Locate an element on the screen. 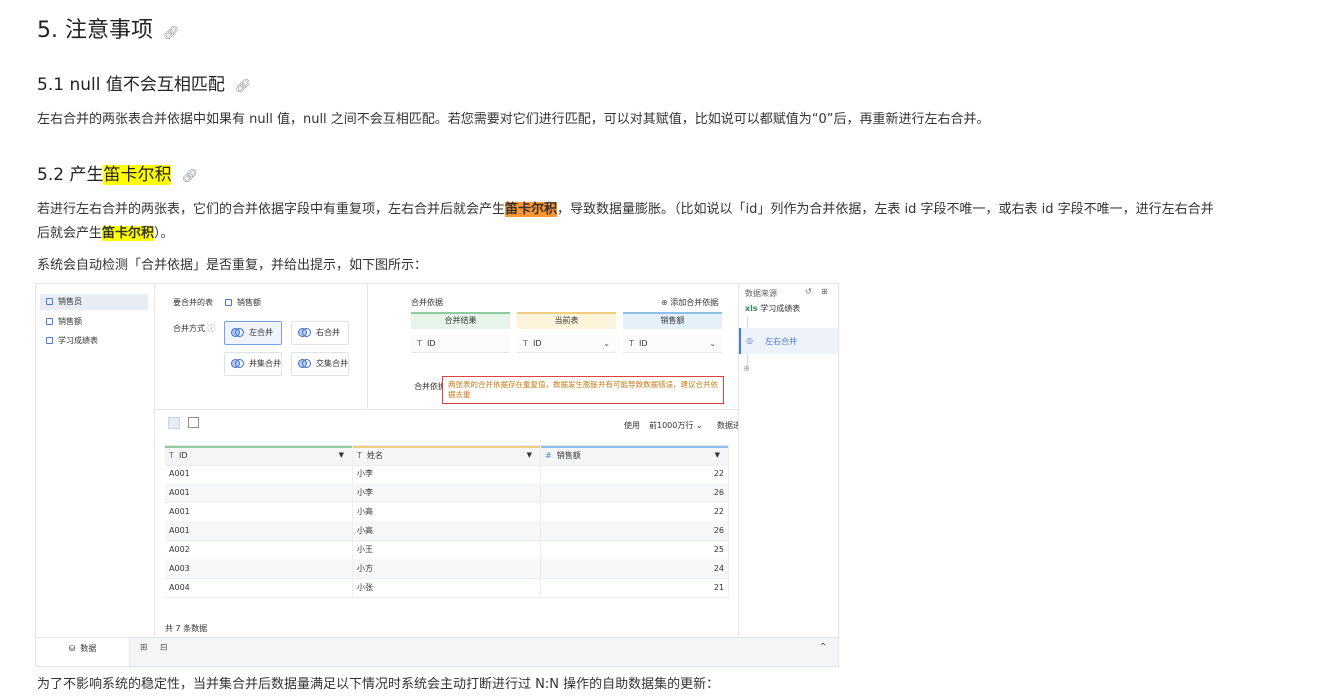 This screenshot has height=700, width=1340. detect-paragraph: 系统会自动检测「合并依据」是否重复，并给出提示，如下图所示： is located at coordinates (232, 265).